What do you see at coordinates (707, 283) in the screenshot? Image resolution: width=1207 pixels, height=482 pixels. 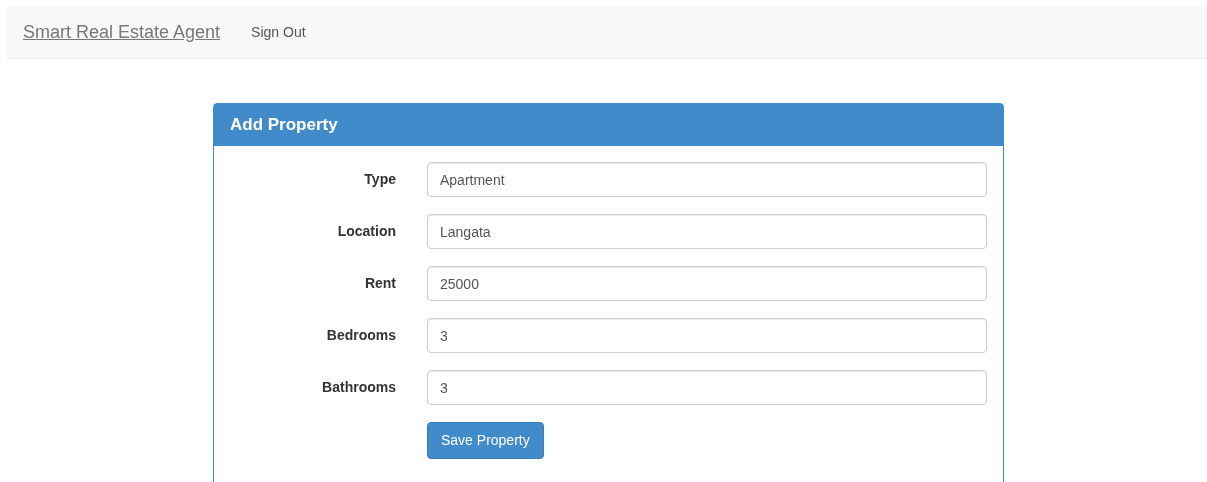 I see `input-field: 25000` at bounding box center [707, 283].